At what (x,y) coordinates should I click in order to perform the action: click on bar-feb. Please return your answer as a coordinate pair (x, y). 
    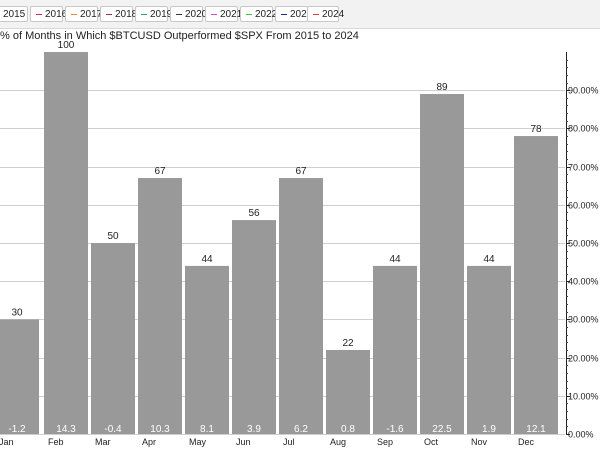
    Looking at the image, I should click on (66, 243).